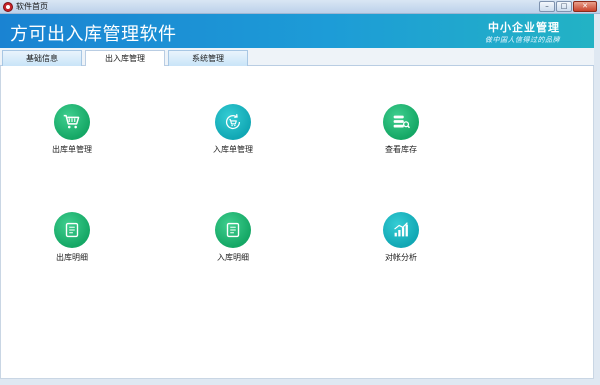 This screenshot has height=385, width=600. Describe the element at coordinates (300, 382) in the screenshot. I see `window-edge-bottom` at that location.